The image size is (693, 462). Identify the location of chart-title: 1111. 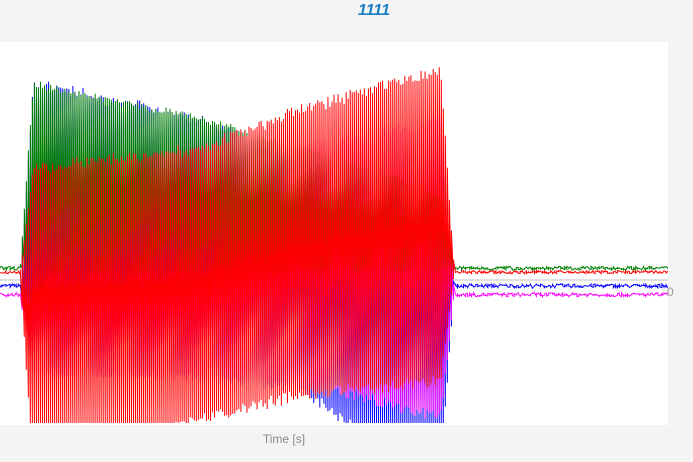
(374, 10).